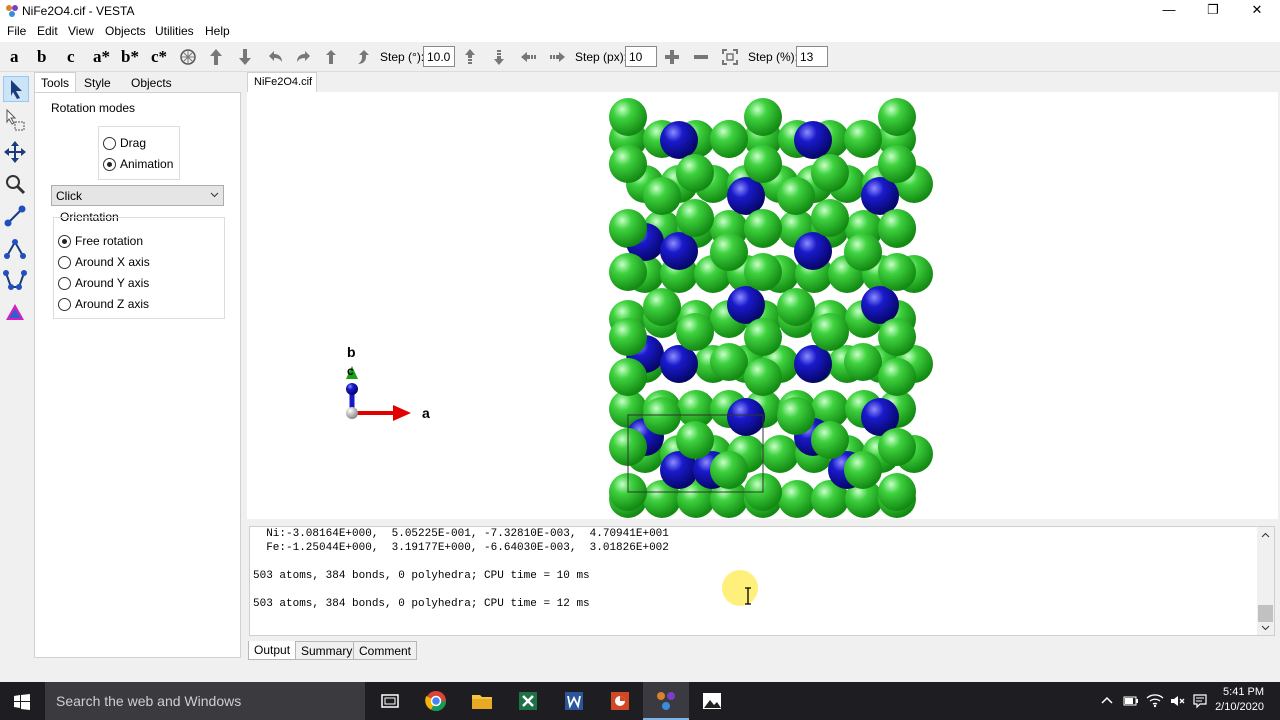  I want to click on select-region-tool-button, so click(16, 121).